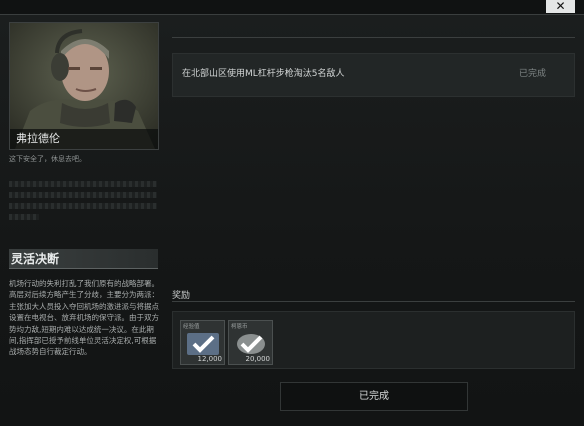 This screenshot has height=426, width=584. Describe the element at coordinates (47, 159) in the screenshot. I see `trader-greeting: 这下安全了，休息去吧。` at that location.